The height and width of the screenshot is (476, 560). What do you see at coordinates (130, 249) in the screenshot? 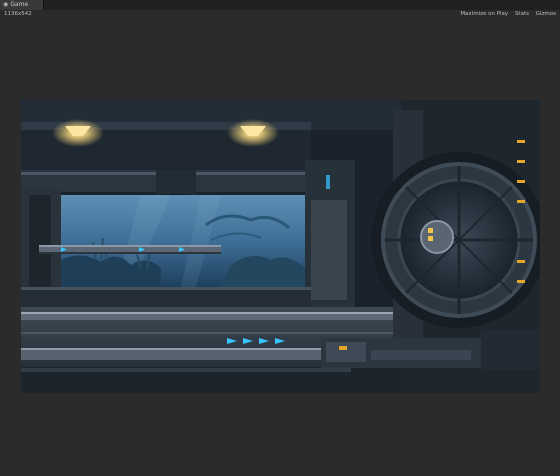
I see `floating-platform` at bounding box center [130, 249].